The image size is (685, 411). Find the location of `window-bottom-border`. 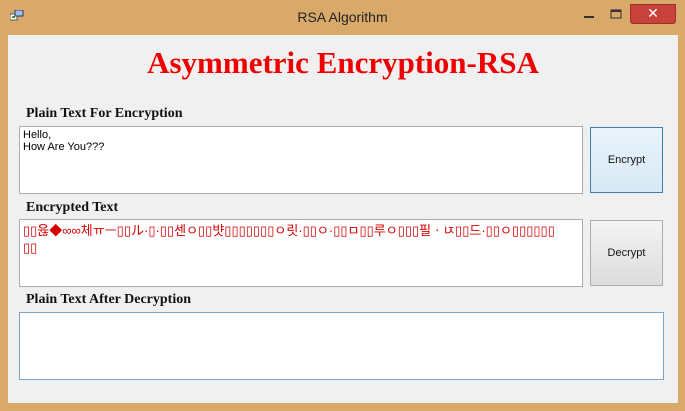

window-bottom-border is located at coordinates (342, 407).